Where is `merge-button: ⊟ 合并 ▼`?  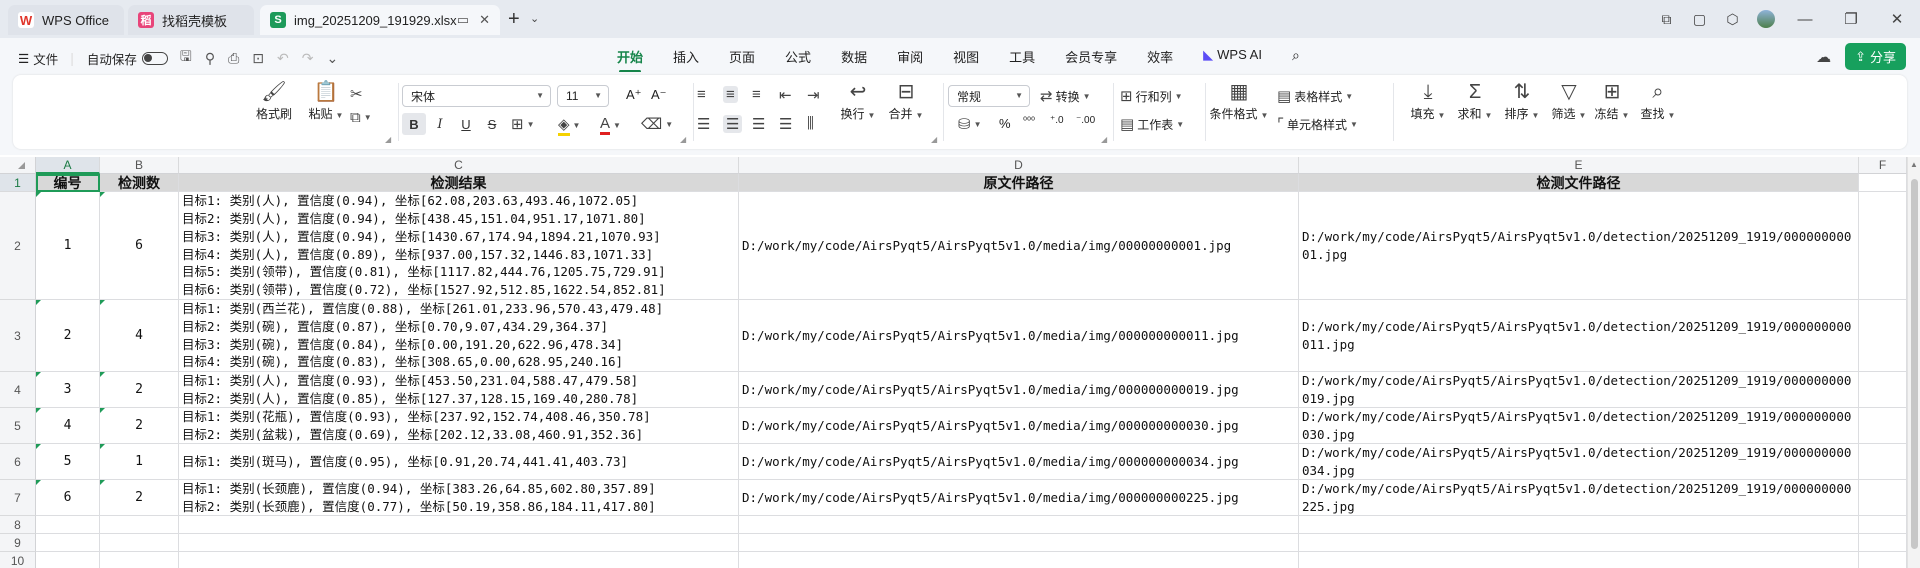 merge-button: ⊟ 合并 ▼ is located at coordinates (906, 100).